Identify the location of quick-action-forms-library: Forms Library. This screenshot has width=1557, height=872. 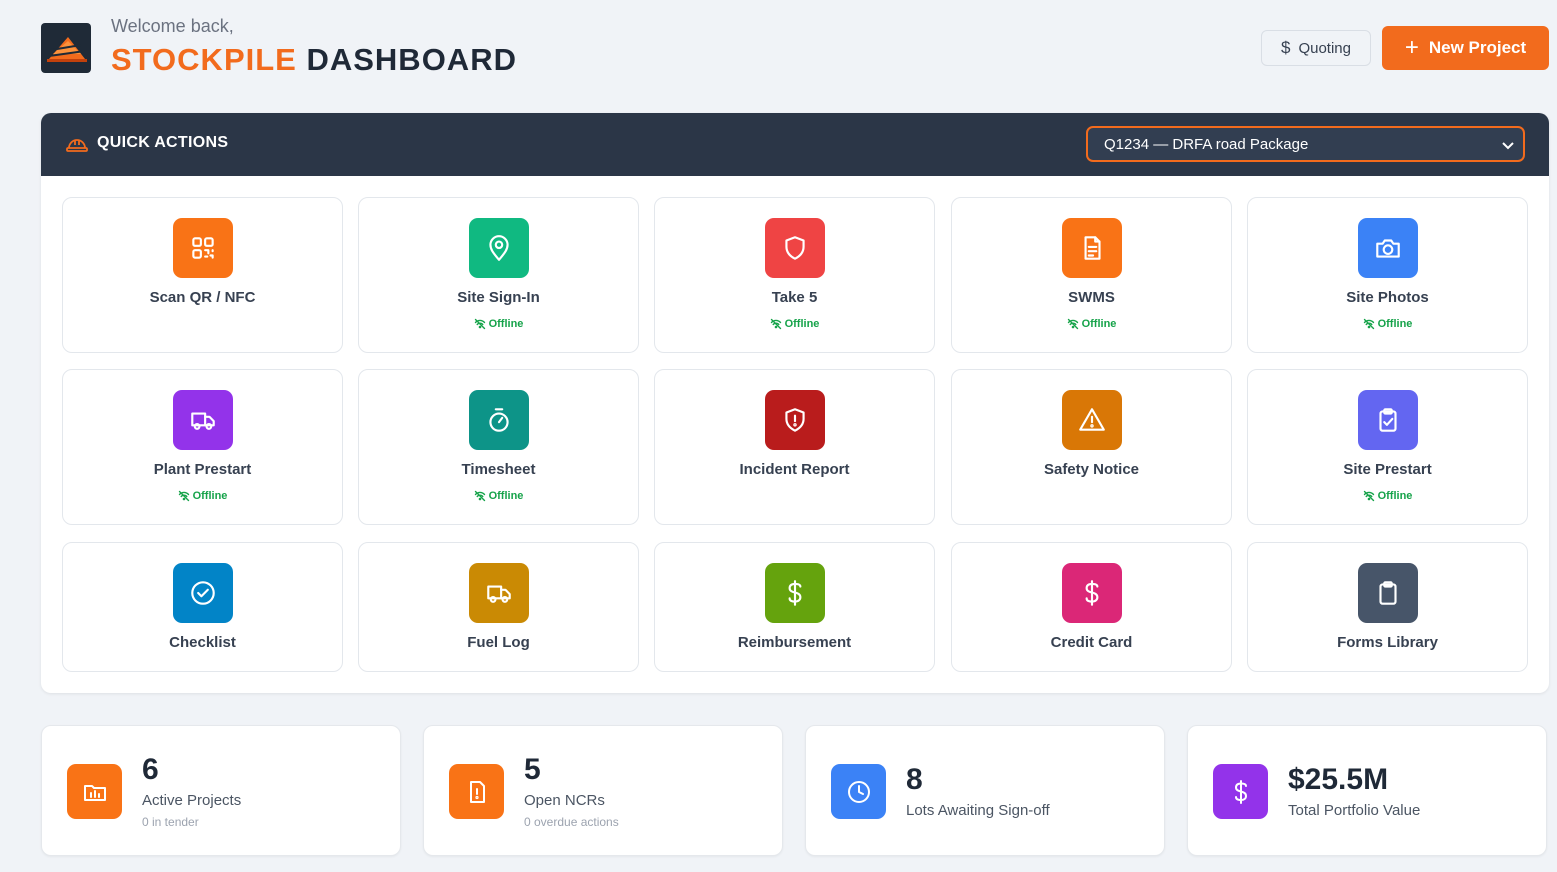
(1387, 607).